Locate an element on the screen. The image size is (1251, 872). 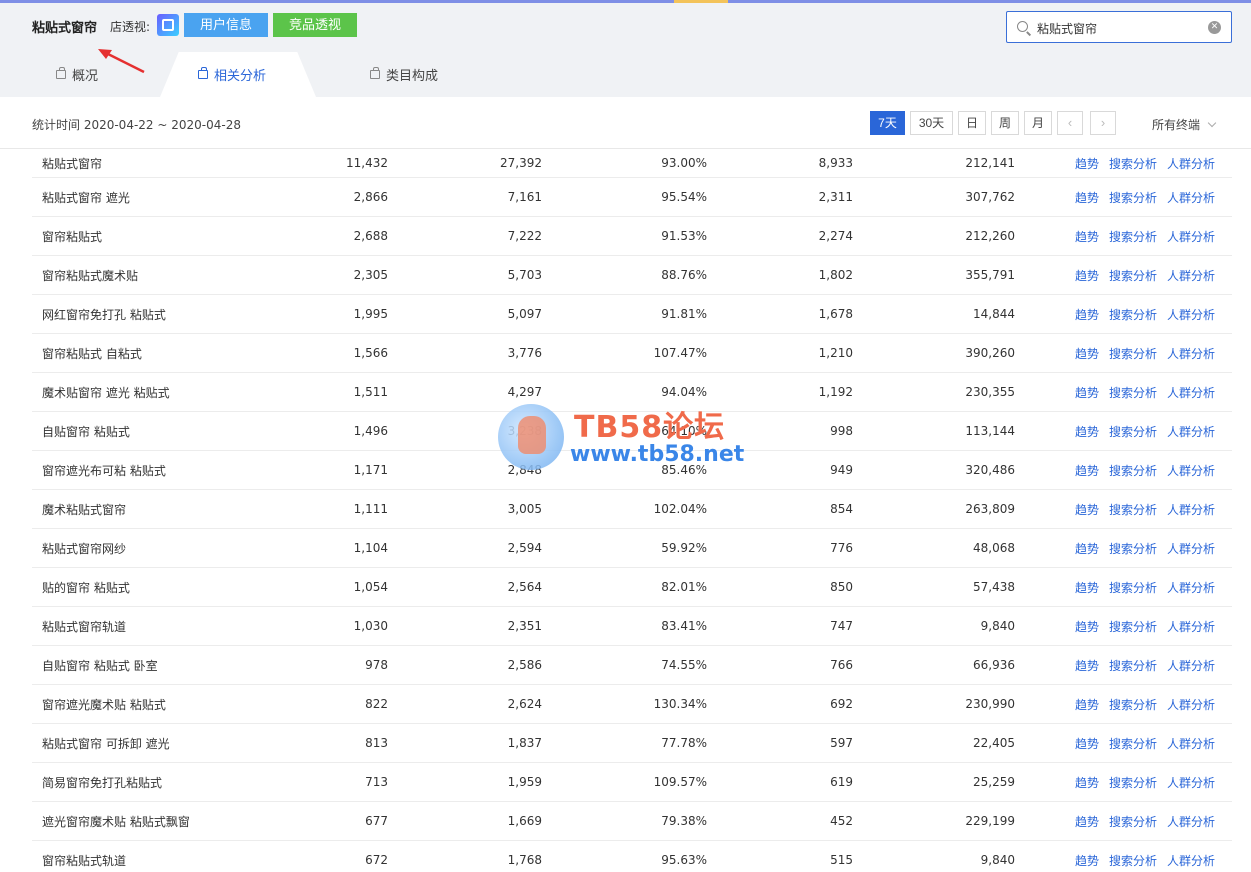
metric-5-cell: 390,260 is located at coordinates (990, 353).